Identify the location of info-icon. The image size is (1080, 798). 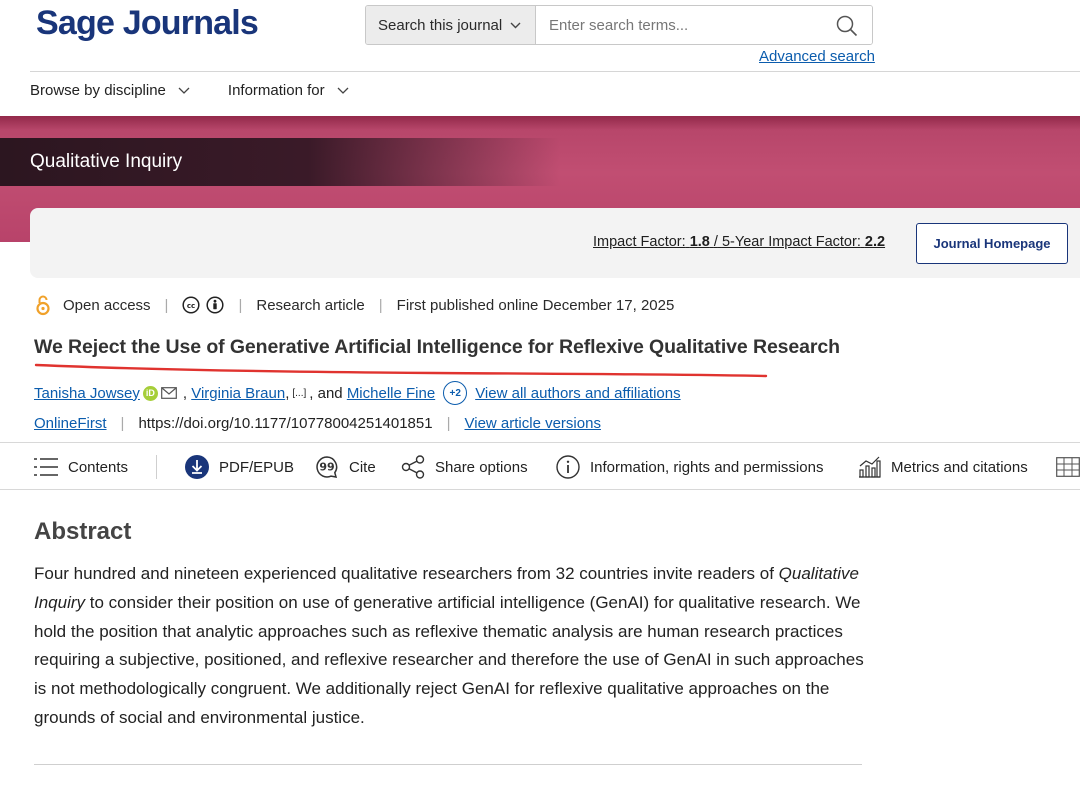
(568, 467).